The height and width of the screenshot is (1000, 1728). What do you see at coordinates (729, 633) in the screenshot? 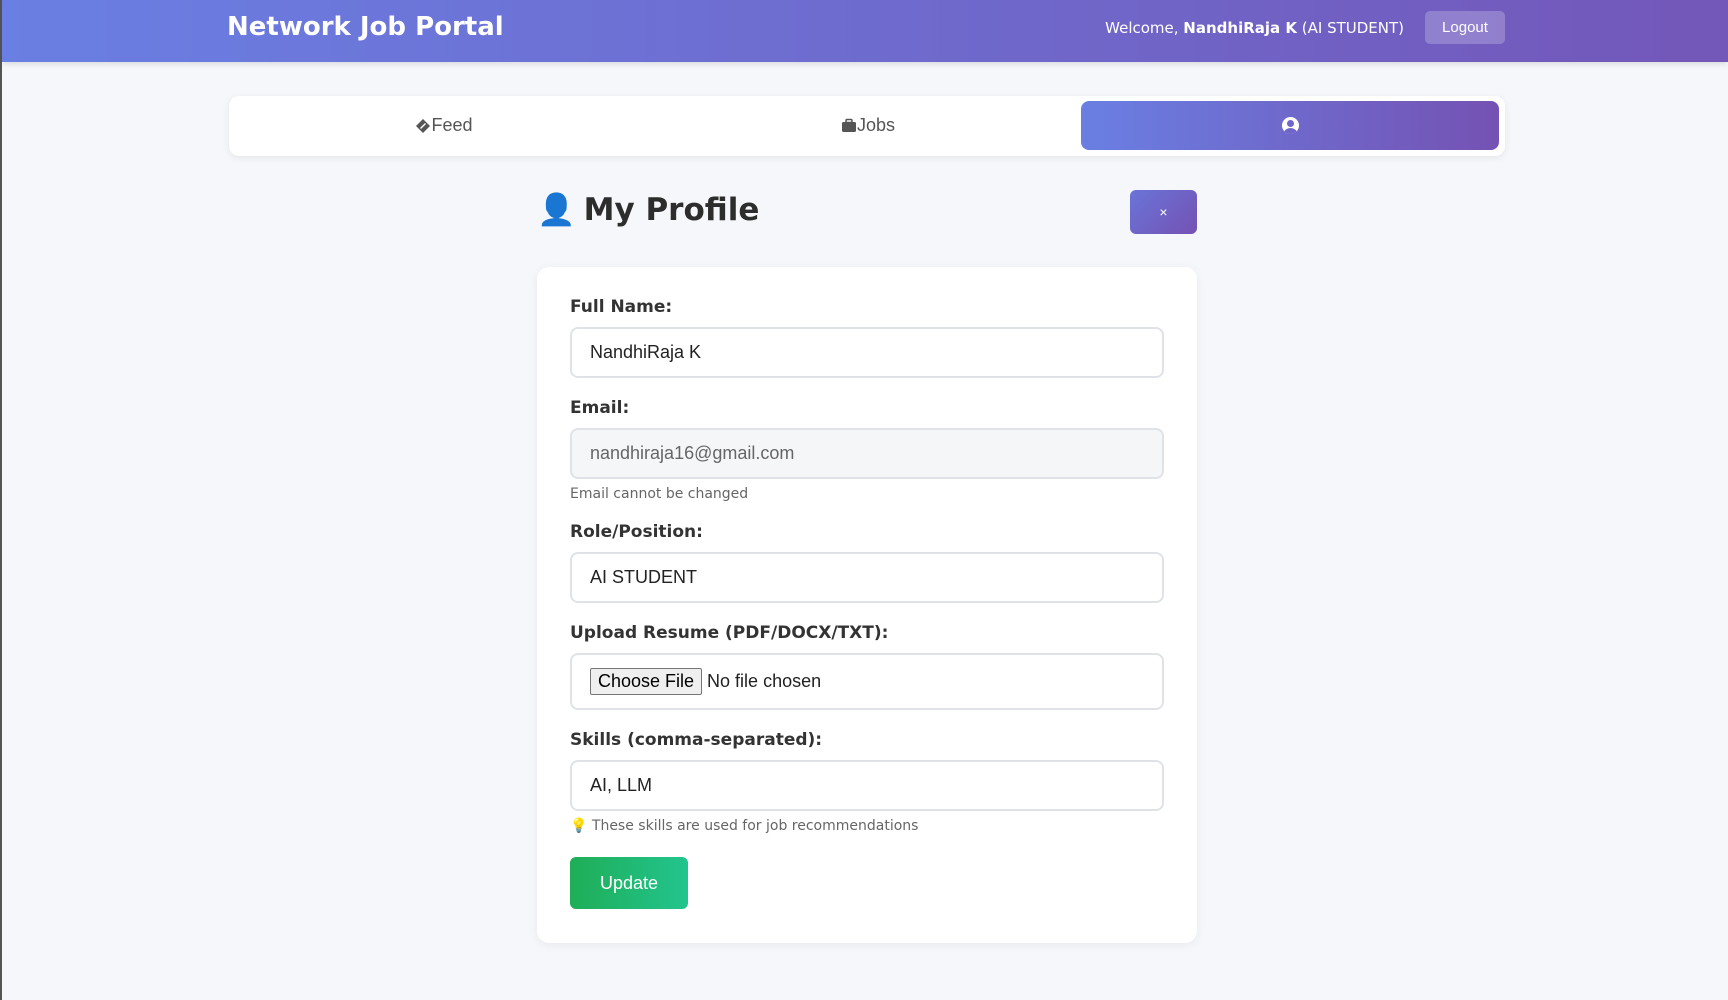
I see `resume-label: Upload Resume (PDF/DOCX/TXT):` at bounding box center [729, 633].